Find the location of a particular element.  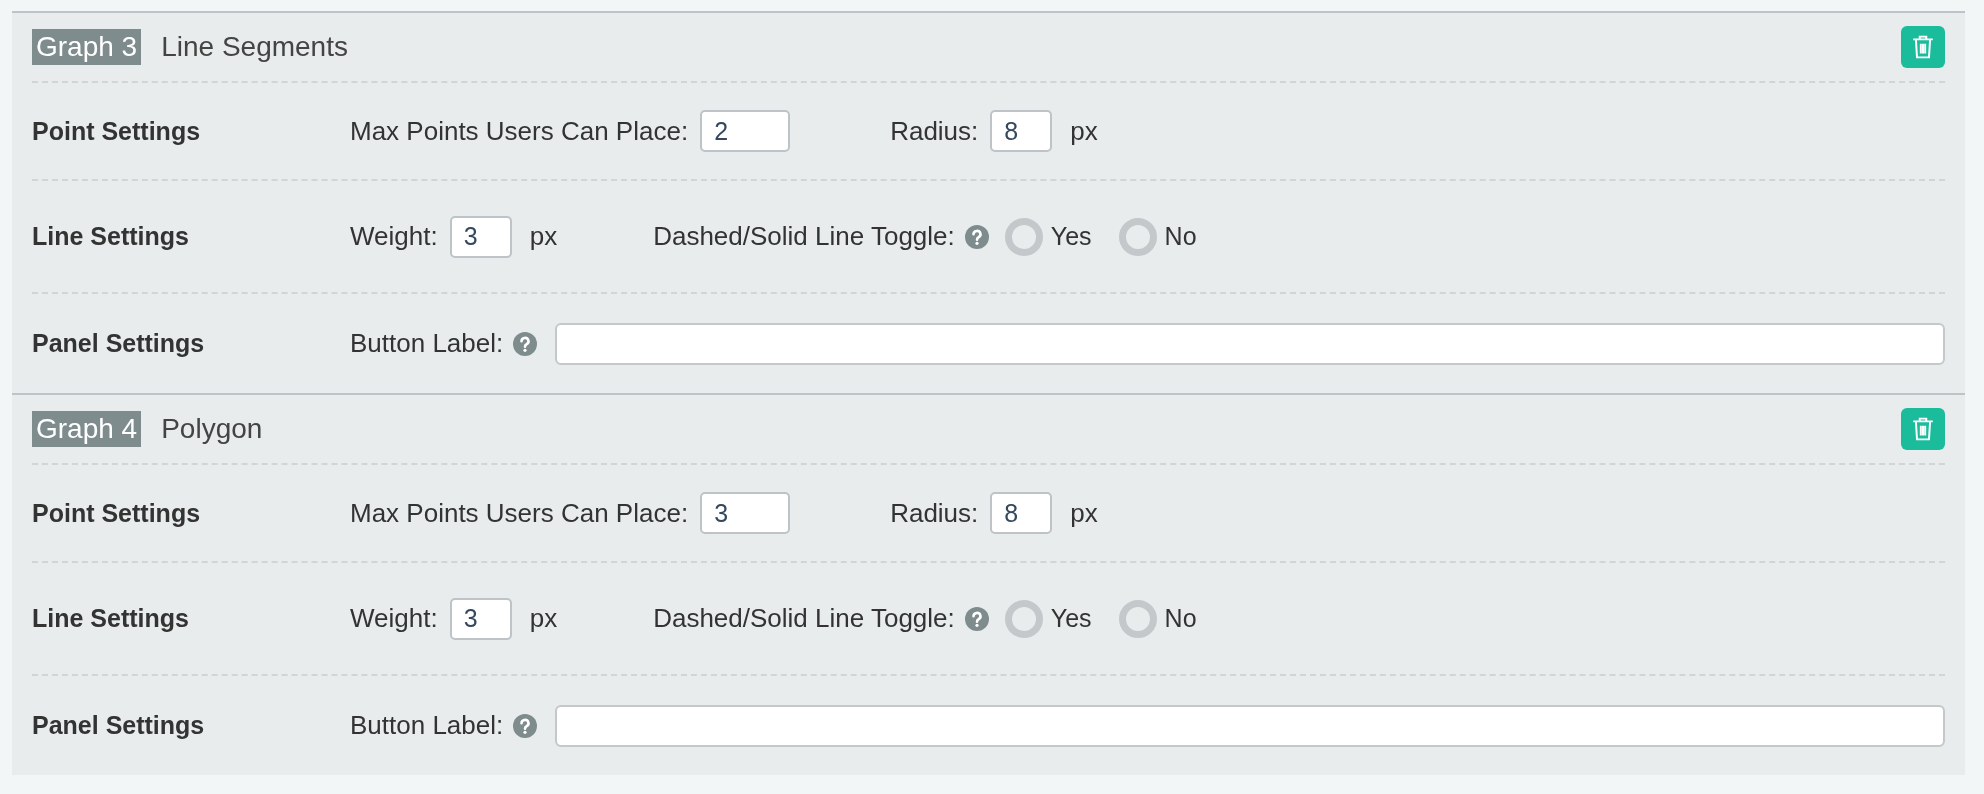

graph-title: Line Segments is located at coordinates (254, 47).